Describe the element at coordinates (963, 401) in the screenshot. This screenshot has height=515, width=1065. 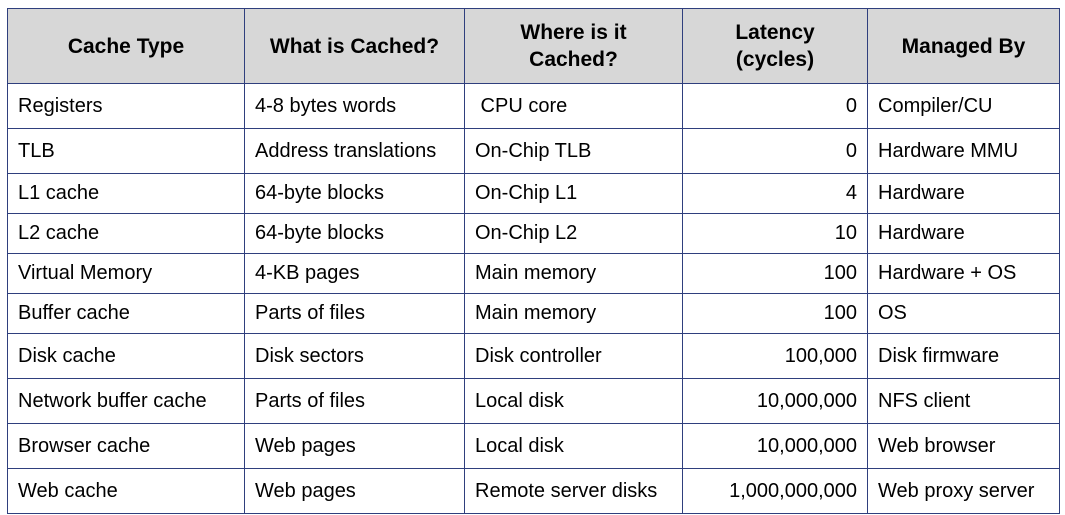
I see `cell-managed-by: NFS client` at that location.